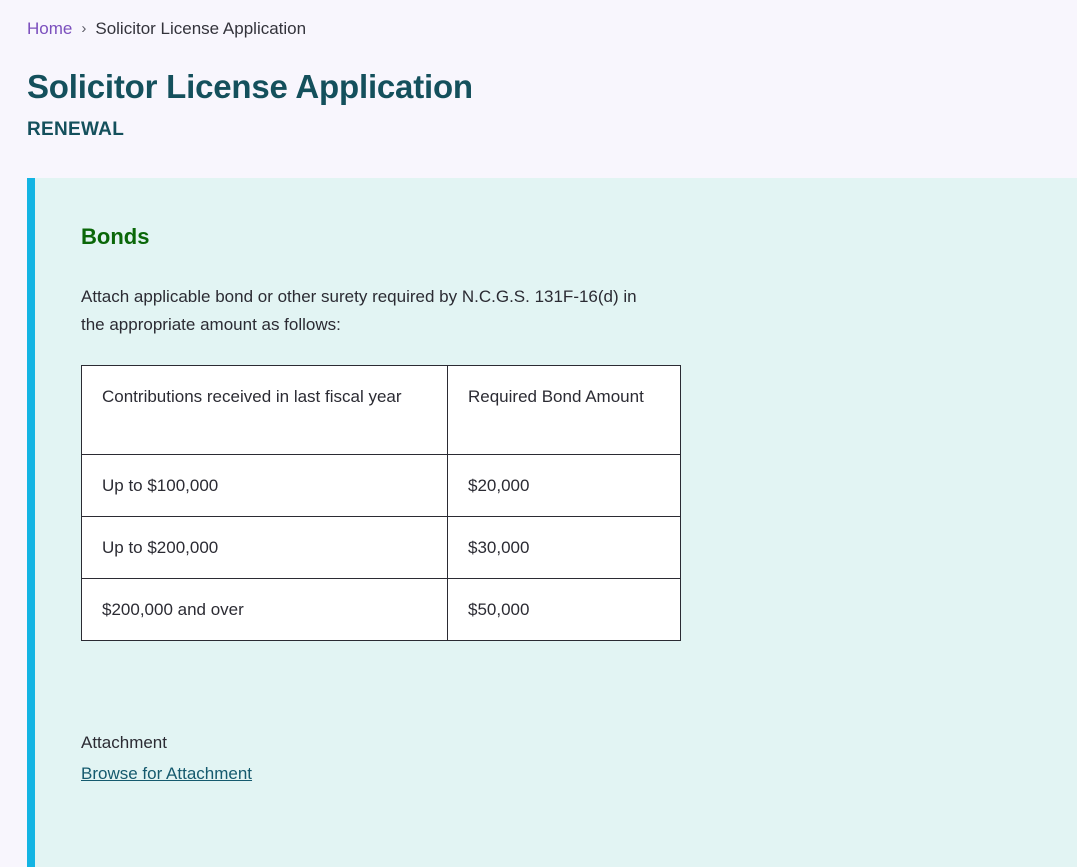  I want to click on table-row: Up to $200,000 $30,000, so click(381, 547).